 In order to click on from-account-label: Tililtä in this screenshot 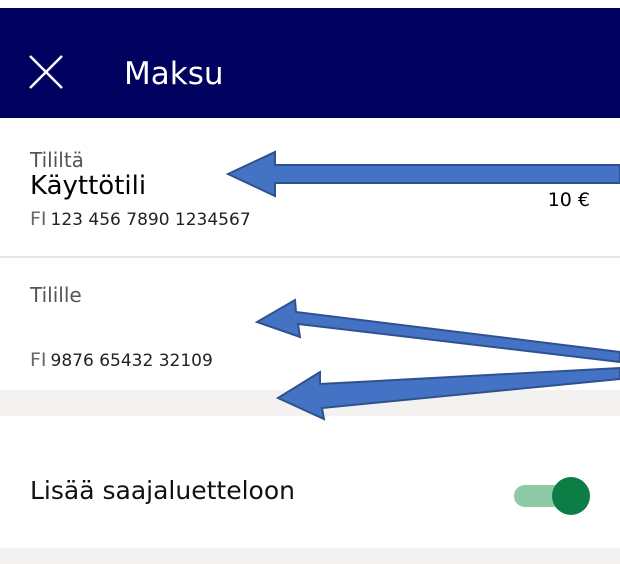, I will do `click(57, 160)`.